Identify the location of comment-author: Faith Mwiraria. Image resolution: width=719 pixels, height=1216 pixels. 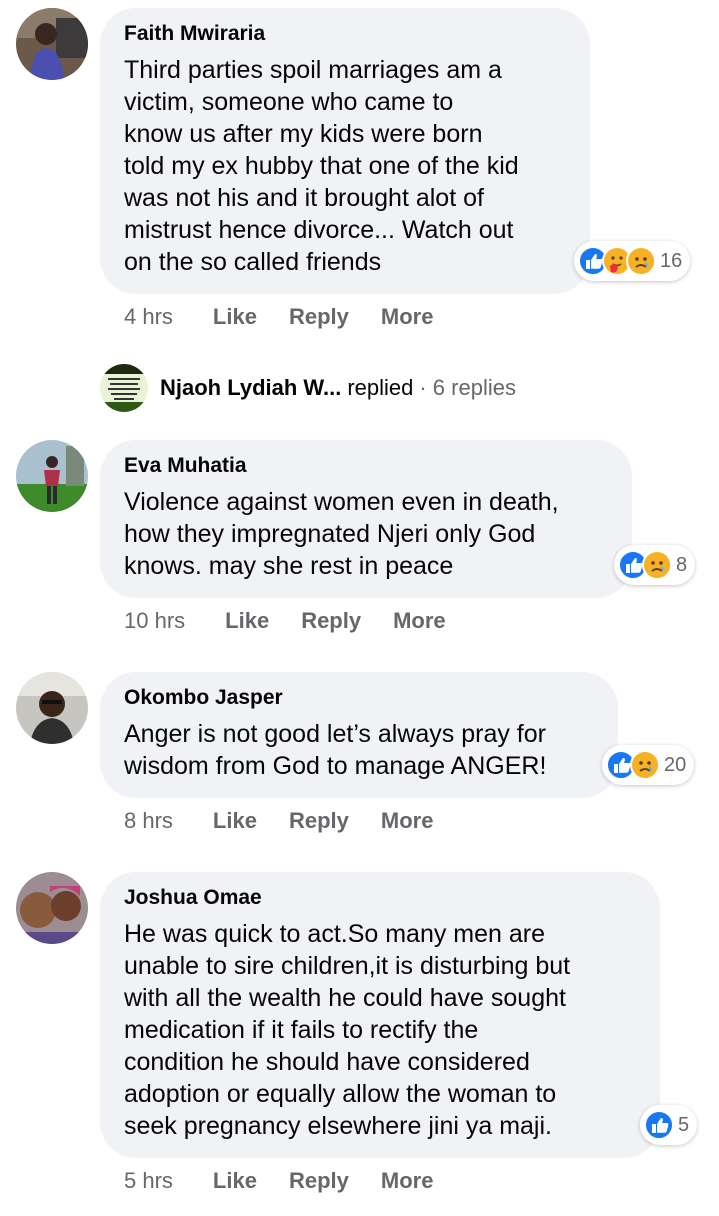
(345, 34).